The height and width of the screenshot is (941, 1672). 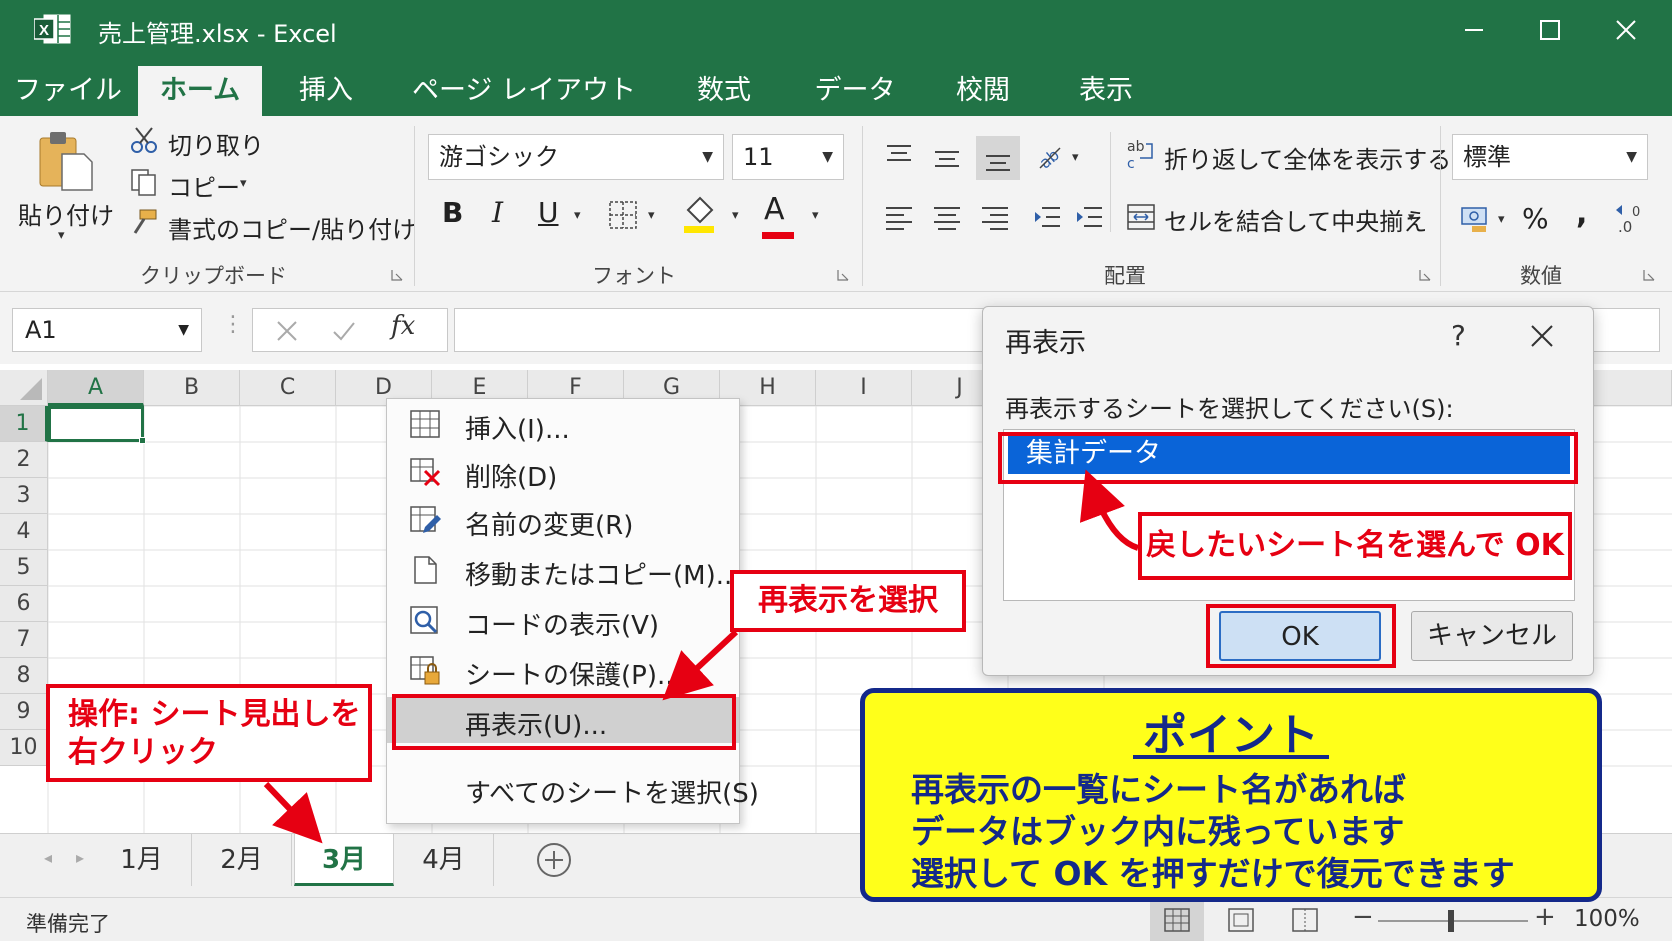 What do you see at coordinates (983, 91) in the screenshot?
I see `tab-review: 校閲` at bounding box center [983, 91].